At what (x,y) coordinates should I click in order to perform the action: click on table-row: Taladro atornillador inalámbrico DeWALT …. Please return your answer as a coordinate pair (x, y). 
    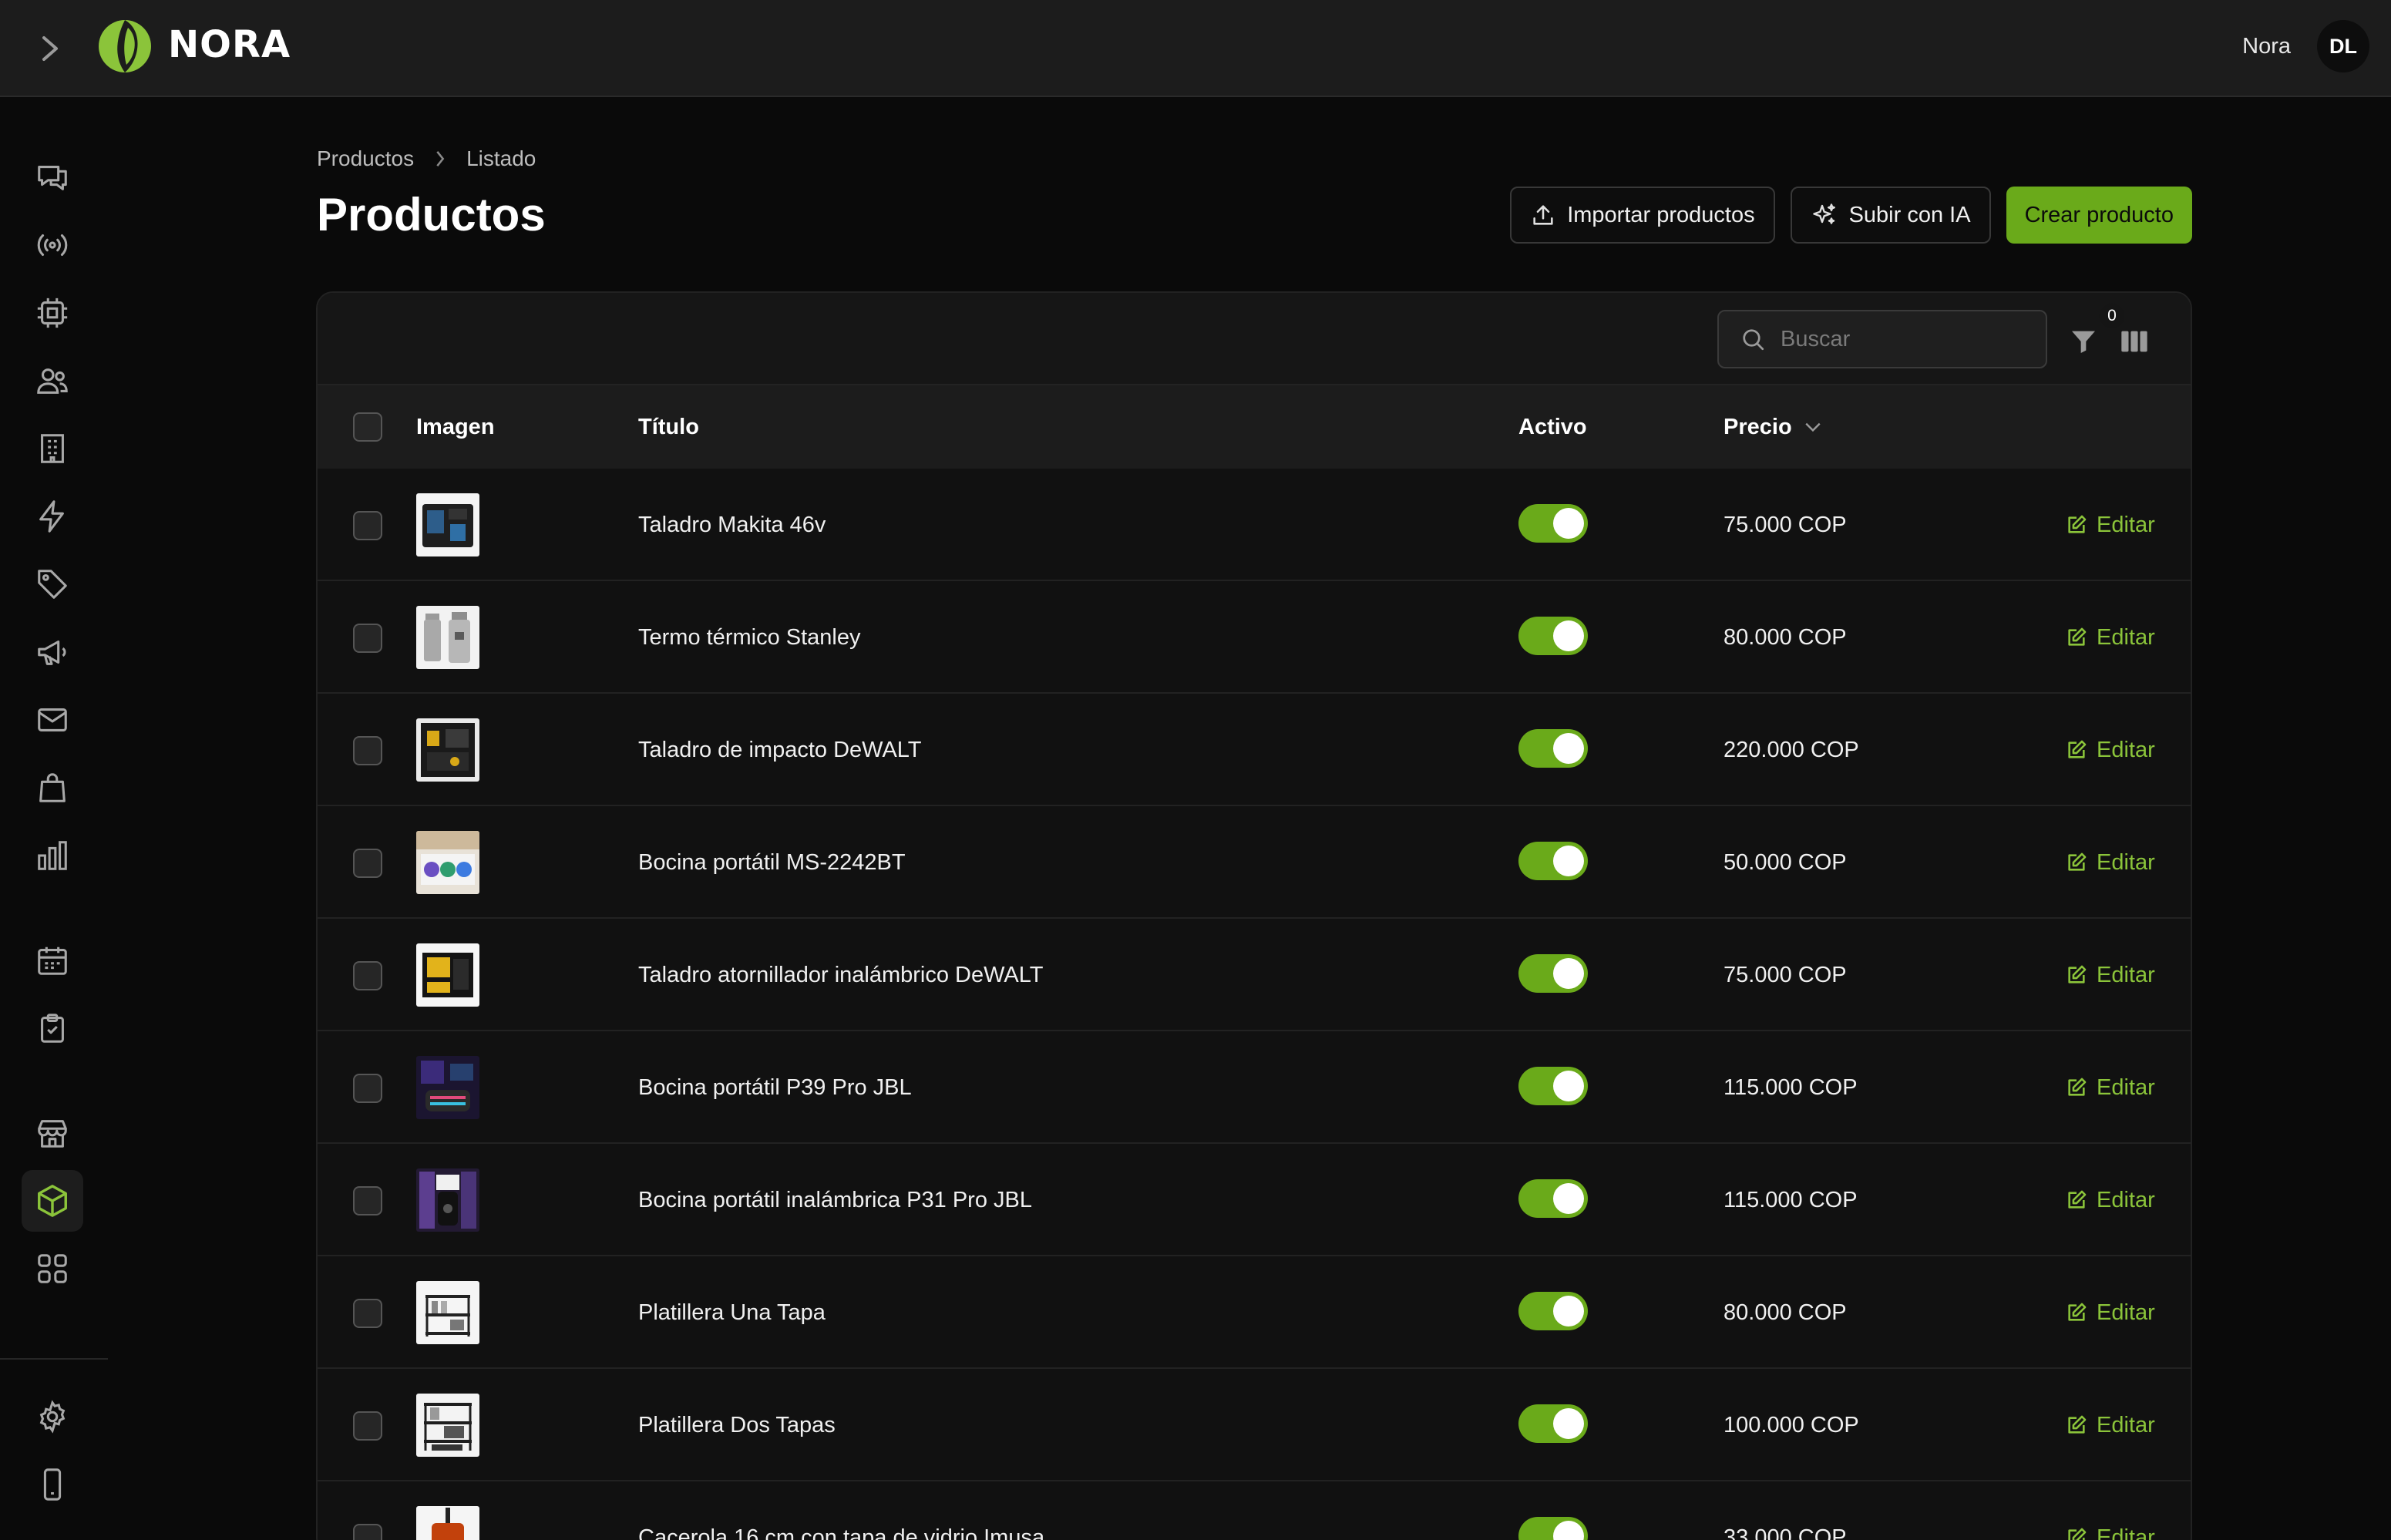
    Looking at the image, I should click on (1254, 975).